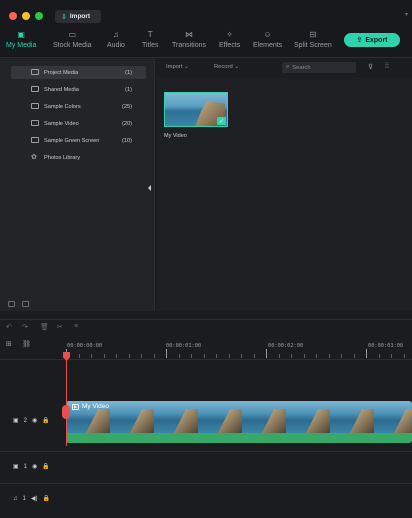 Image resolution: width=412 pixels, height=518 pixels. I want to click on playhead-trim-handle, so click(66, 412).